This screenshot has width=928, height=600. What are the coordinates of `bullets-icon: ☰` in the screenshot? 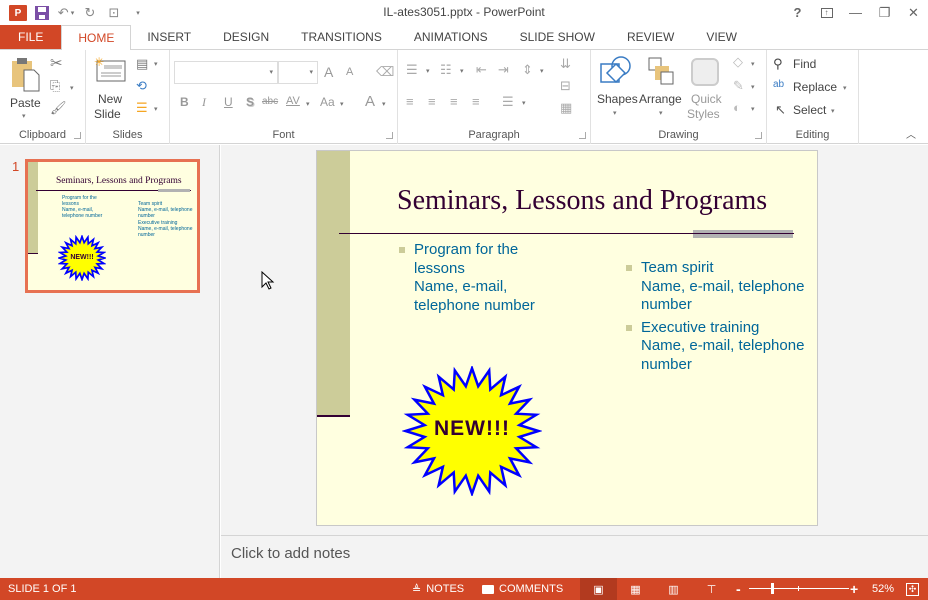 It's located at (412, 70).